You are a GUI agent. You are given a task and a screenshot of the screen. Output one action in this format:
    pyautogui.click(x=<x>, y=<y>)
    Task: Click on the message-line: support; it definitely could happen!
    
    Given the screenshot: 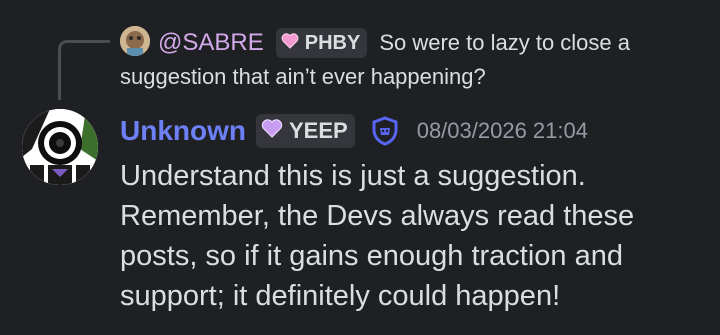 What is the action you would take?
    pyautogui.click(x=340, y=296)
    